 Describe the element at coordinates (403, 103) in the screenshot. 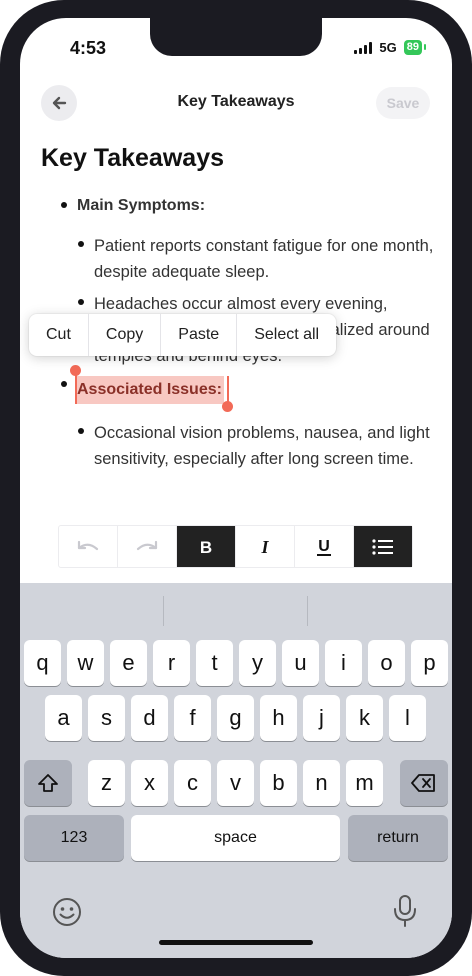

I see `save-button: Save` at that location.